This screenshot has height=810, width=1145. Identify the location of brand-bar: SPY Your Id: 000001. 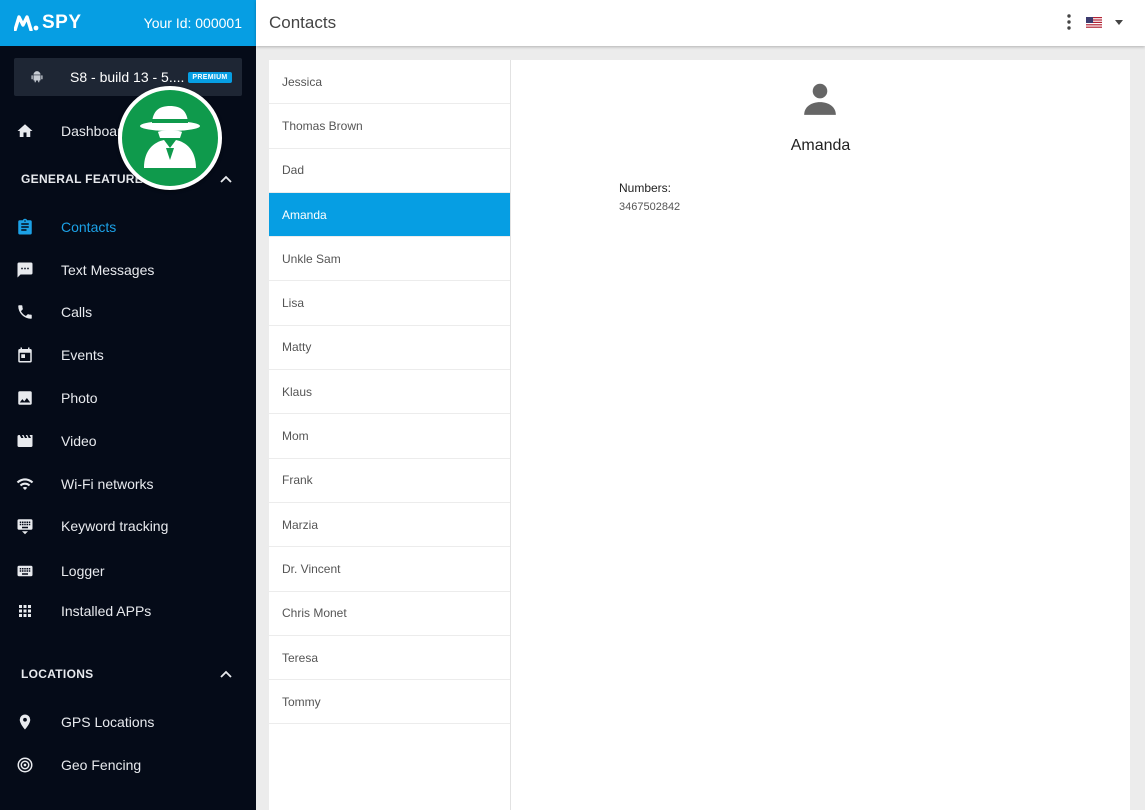
(128, 23).